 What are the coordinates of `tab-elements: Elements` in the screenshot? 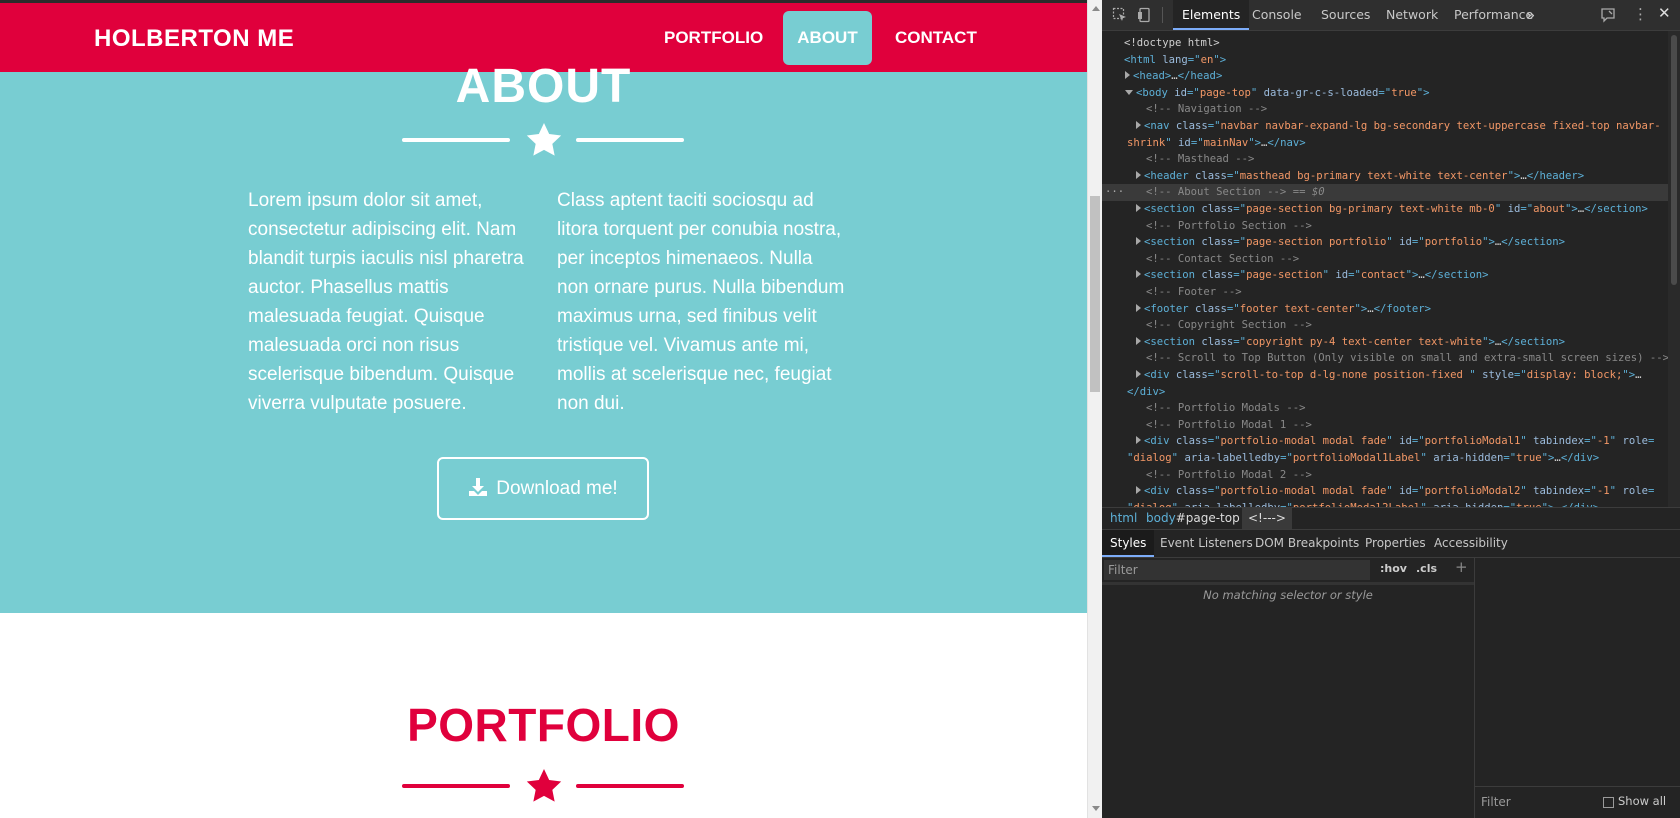 It's located at (1211, 15).